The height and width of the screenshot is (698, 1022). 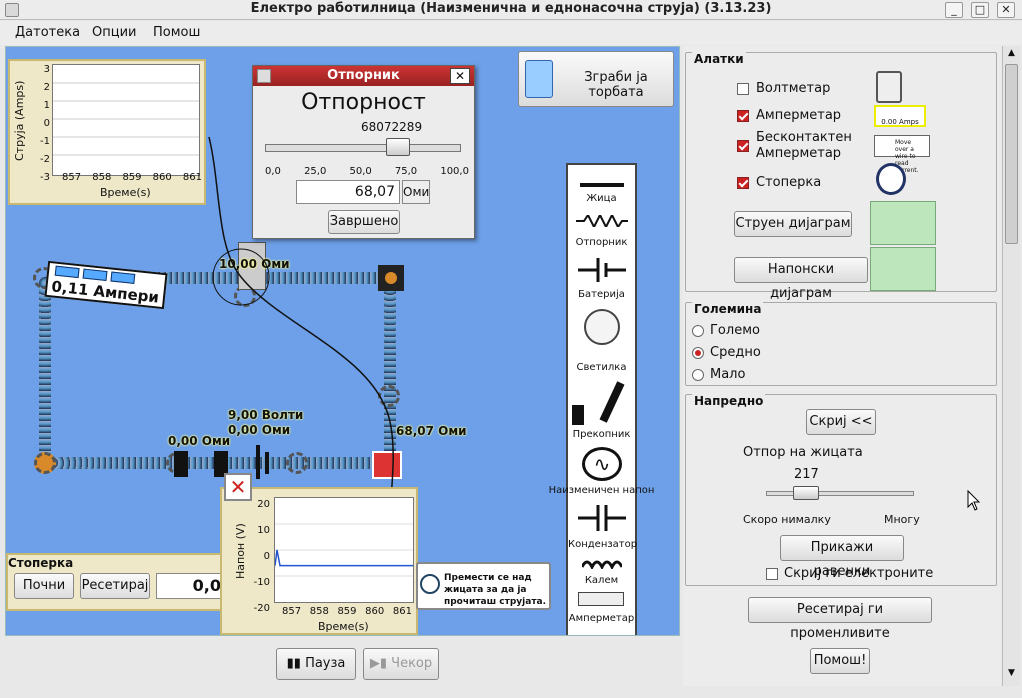 I want to click on done-button: Завршено, so click(x=364, y=222).